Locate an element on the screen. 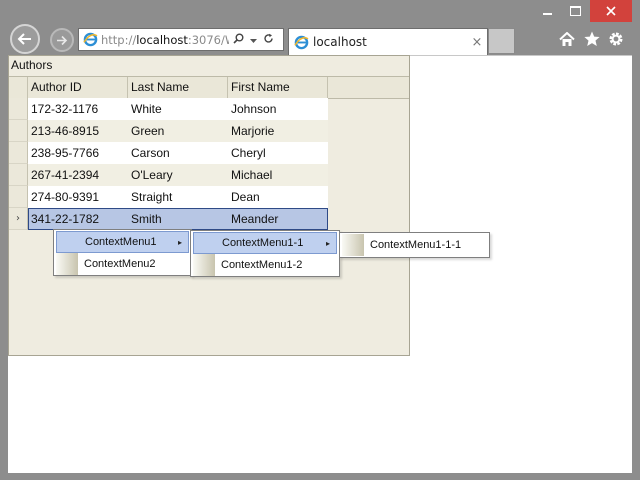  address-url: http://localhost:3076/W is located at coordinates (165, 40).